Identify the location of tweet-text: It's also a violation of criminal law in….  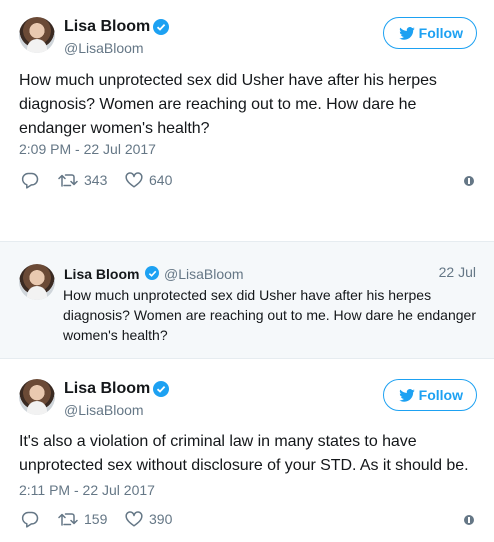
(244, 453).